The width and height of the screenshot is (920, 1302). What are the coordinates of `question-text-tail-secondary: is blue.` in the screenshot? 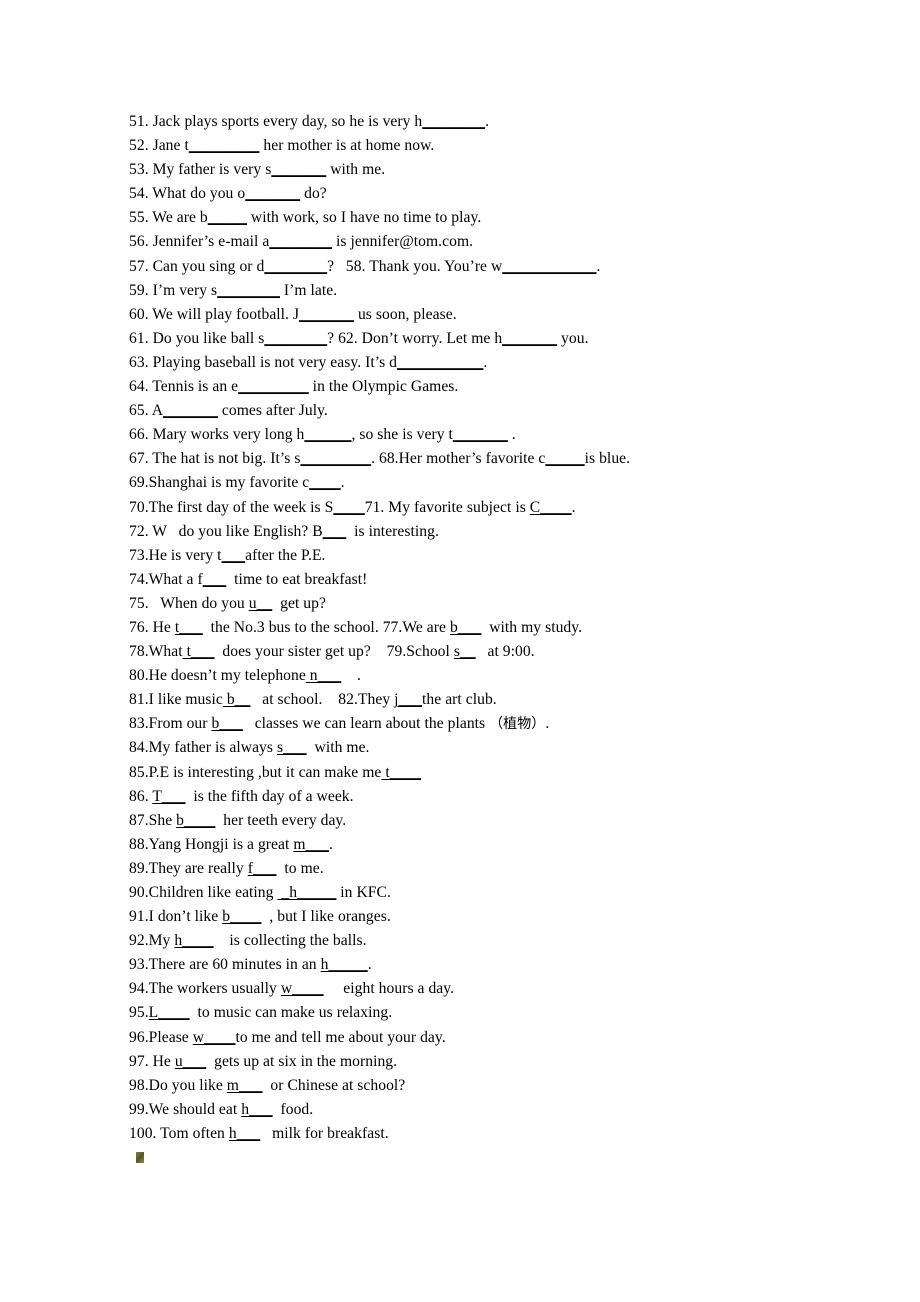 It's located at (607, 459).